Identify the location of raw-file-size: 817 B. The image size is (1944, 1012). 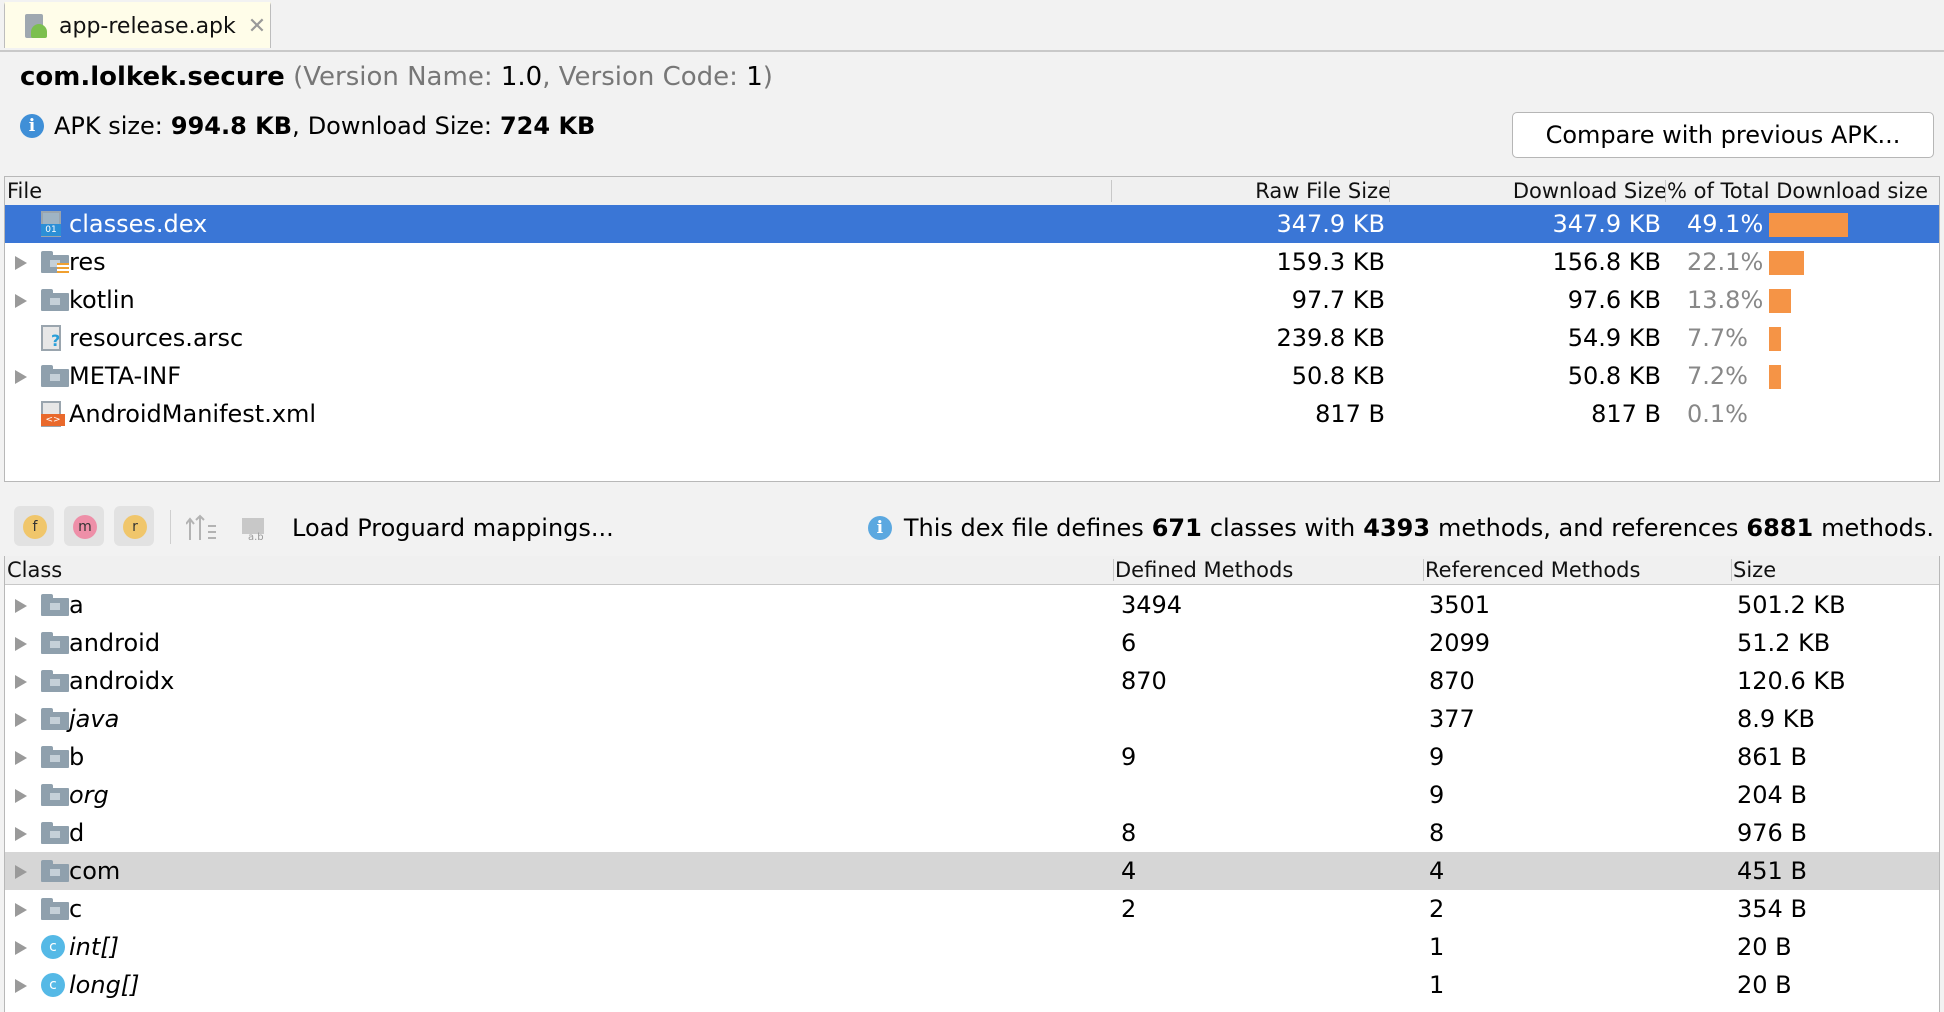
(1350, 414).